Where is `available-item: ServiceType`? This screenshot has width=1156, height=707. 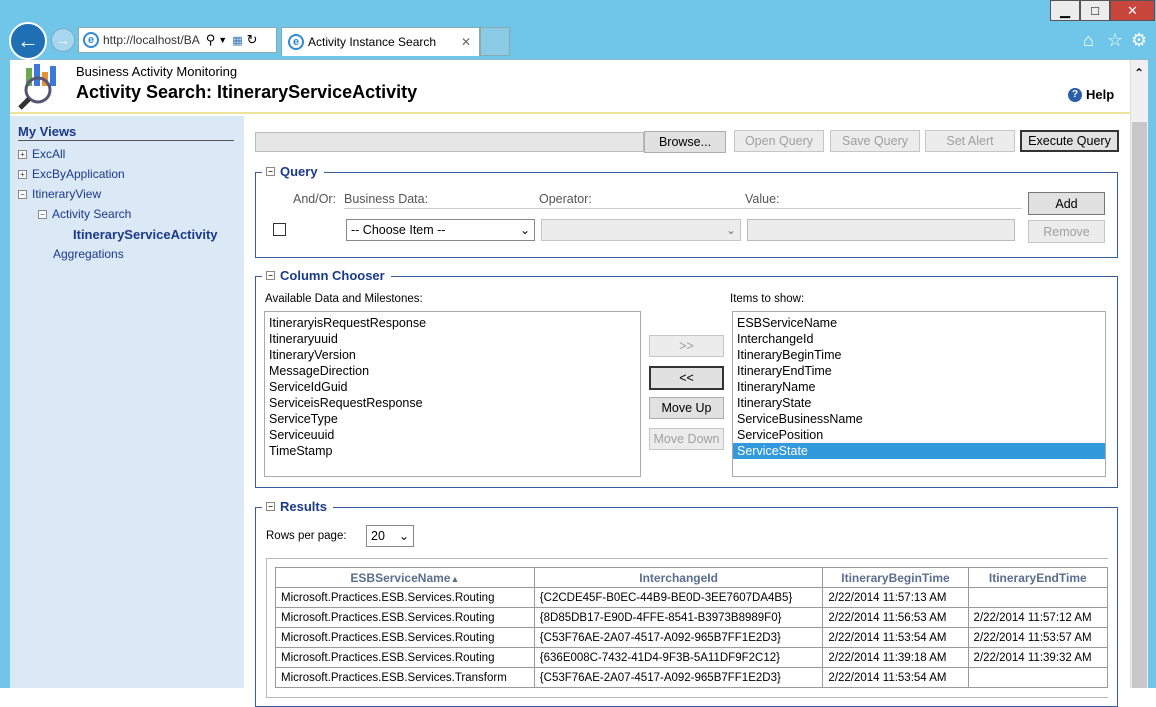
available-item: ServiceType is located at coordinates (452, 419).